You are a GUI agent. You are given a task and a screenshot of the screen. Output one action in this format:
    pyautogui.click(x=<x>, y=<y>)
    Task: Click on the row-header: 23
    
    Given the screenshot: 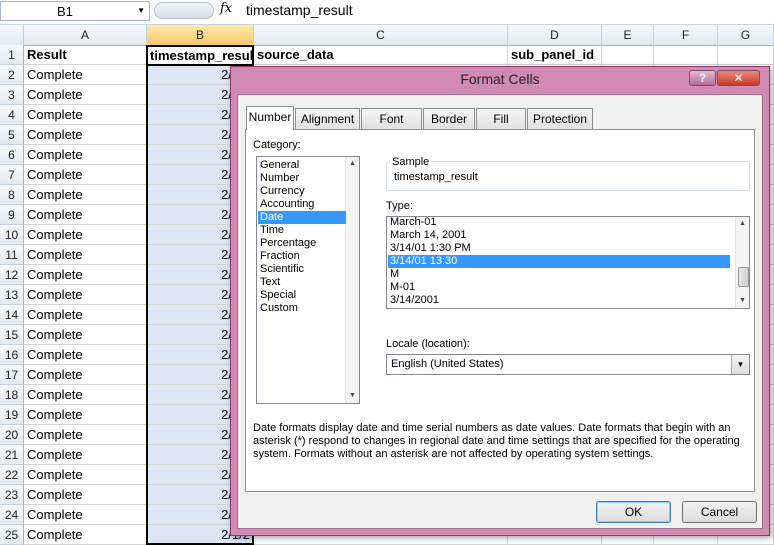 What is the action you would take?
    pyautogui.click(x=12, y=495)
    